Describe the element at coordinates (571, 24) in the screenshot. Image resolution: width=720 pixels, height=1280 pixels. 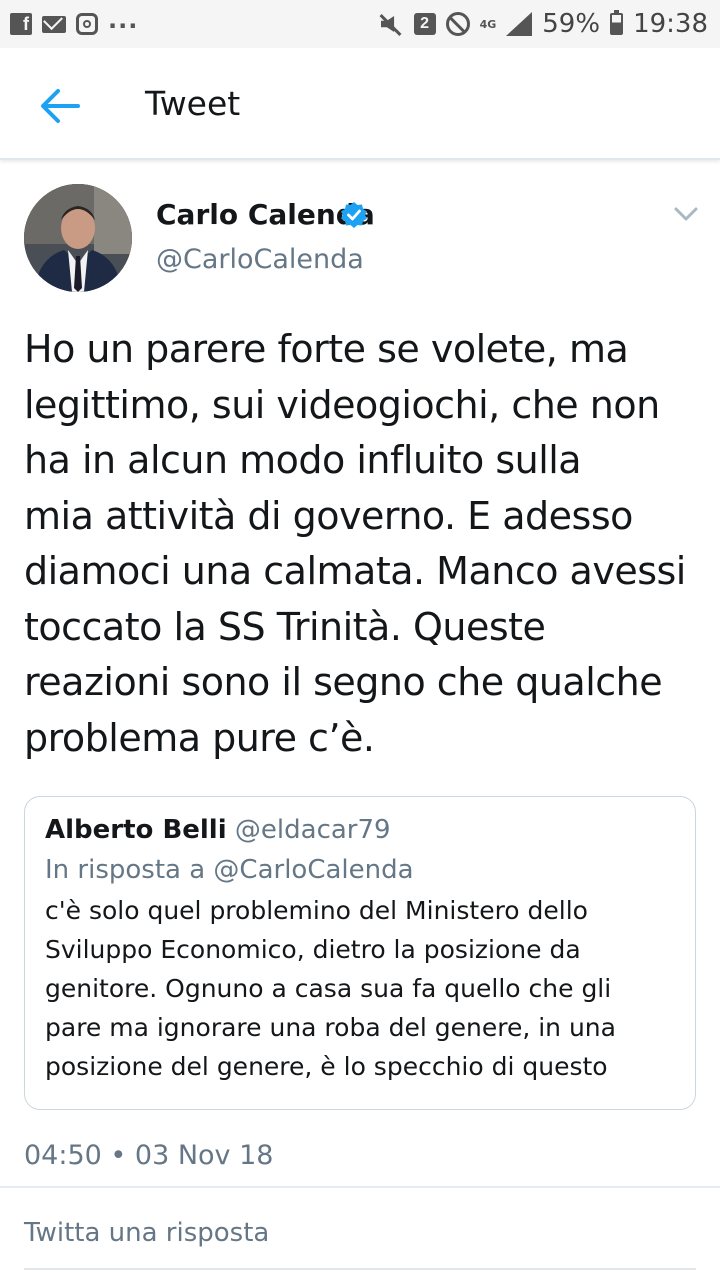
I see `battery-percent: 59%` at that location.